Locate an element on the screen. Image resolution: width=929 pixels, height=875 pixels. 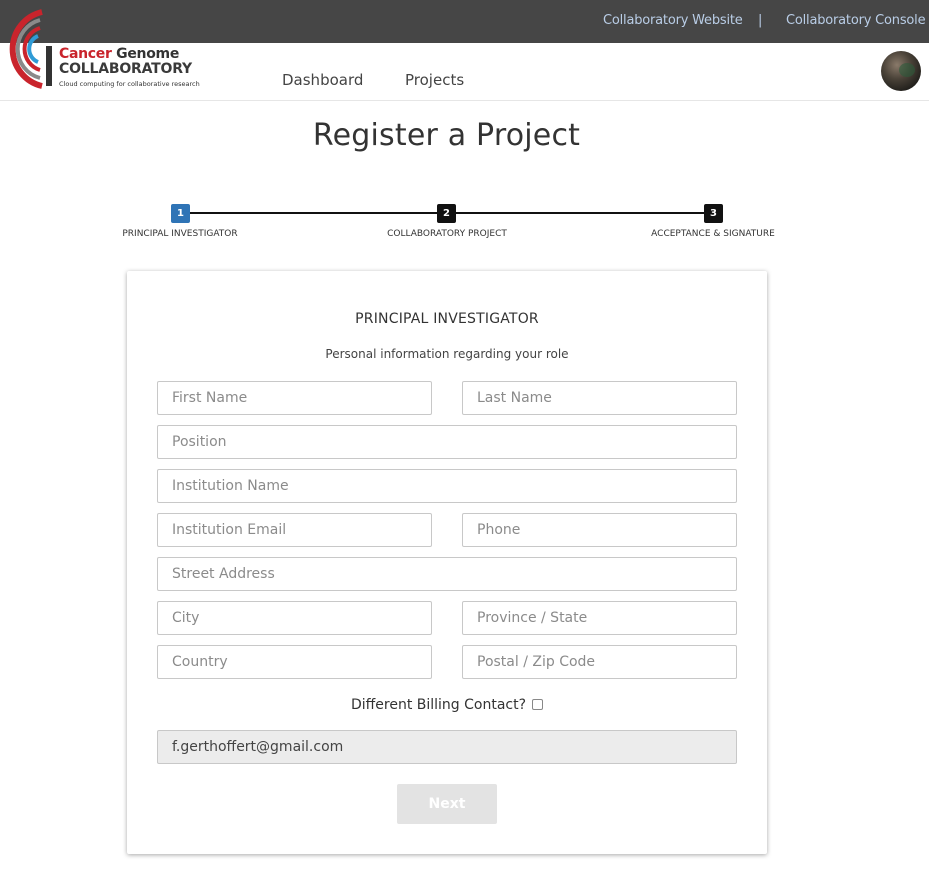
step-3-indicator: 3 is located at coordinates (713, 213).